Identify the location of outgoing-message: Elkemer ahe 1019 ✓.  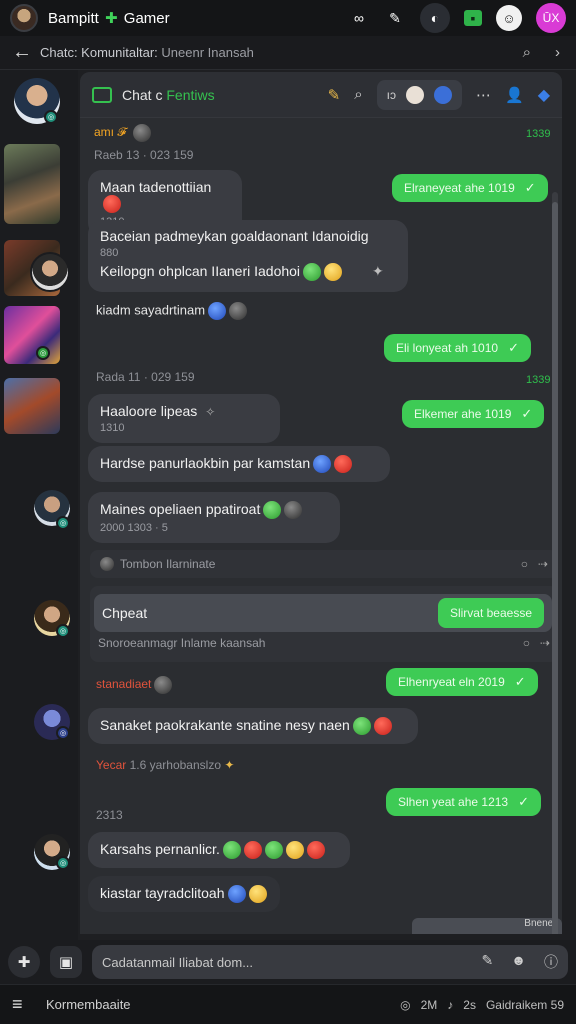
(473, 414).